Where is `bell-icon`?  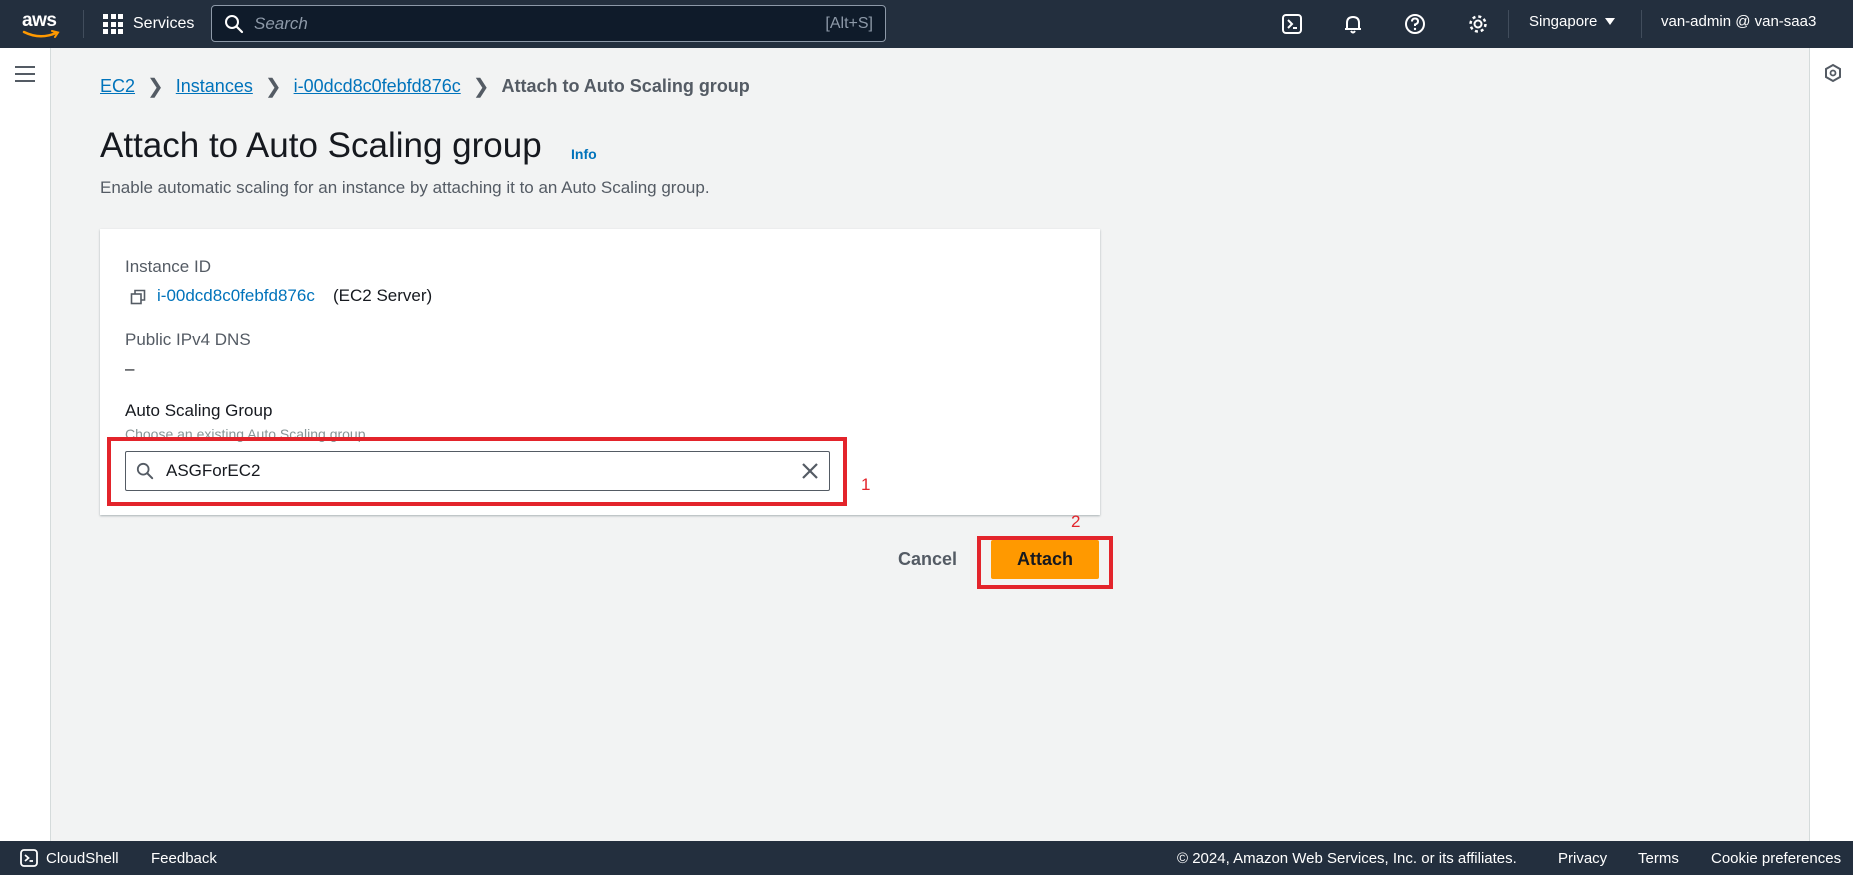 bell-icon is located at coordinates (1353, 25).